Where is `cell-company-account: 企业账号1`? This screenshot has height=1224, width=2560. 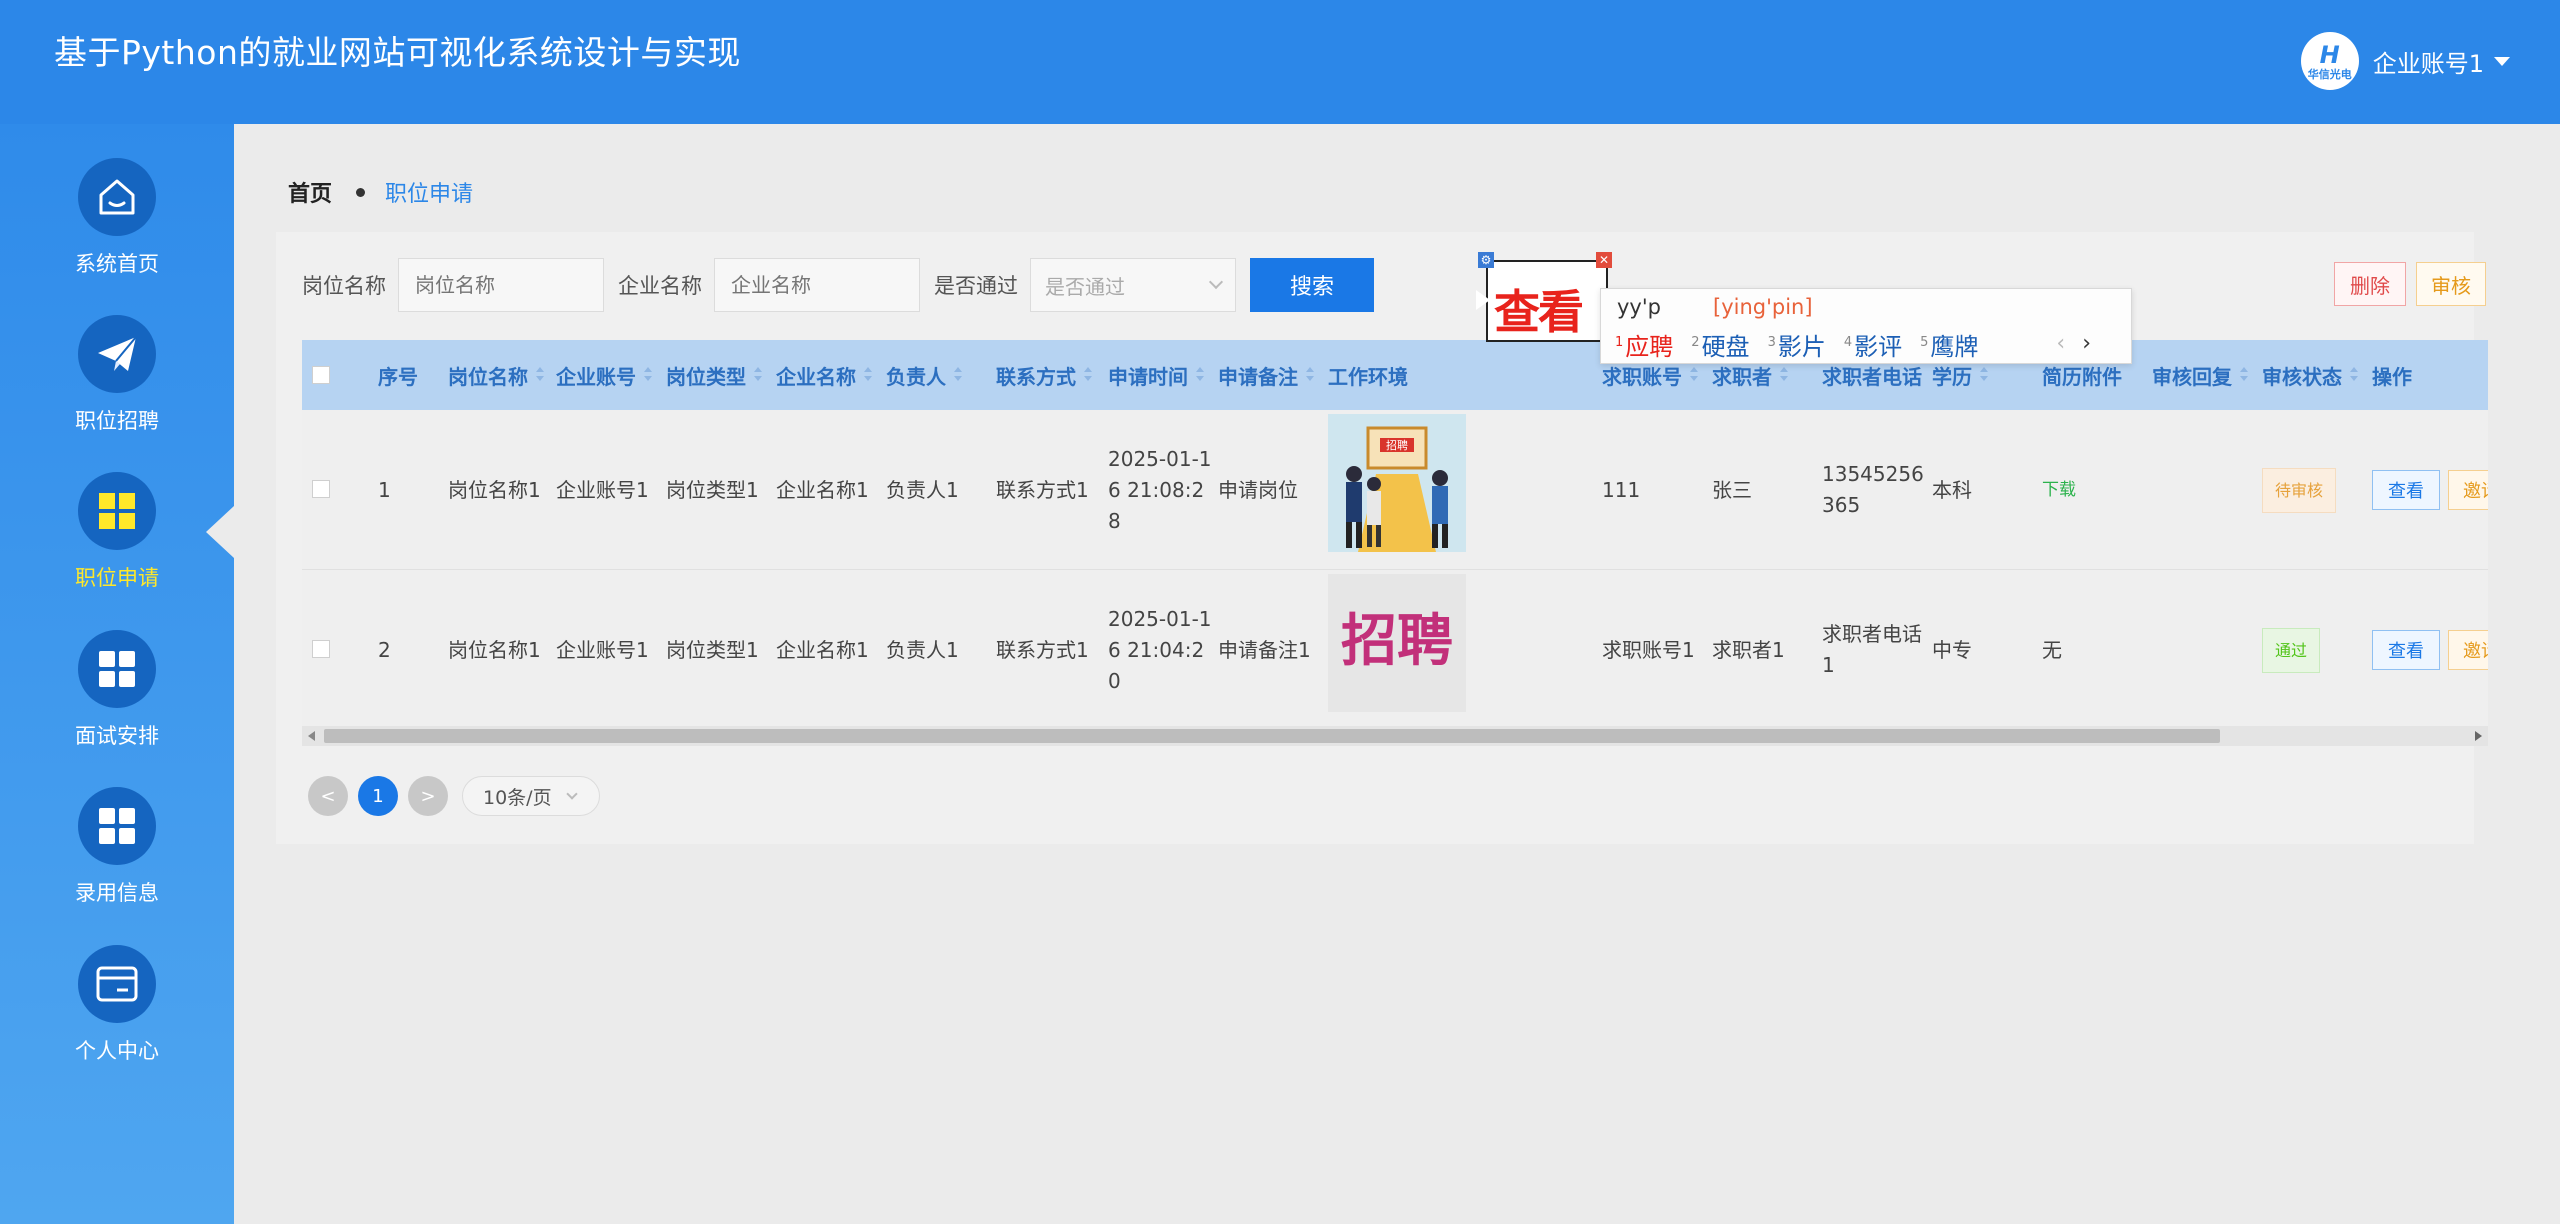
cell-company-account: 企业账号1 is located at coordinates (602, 649).